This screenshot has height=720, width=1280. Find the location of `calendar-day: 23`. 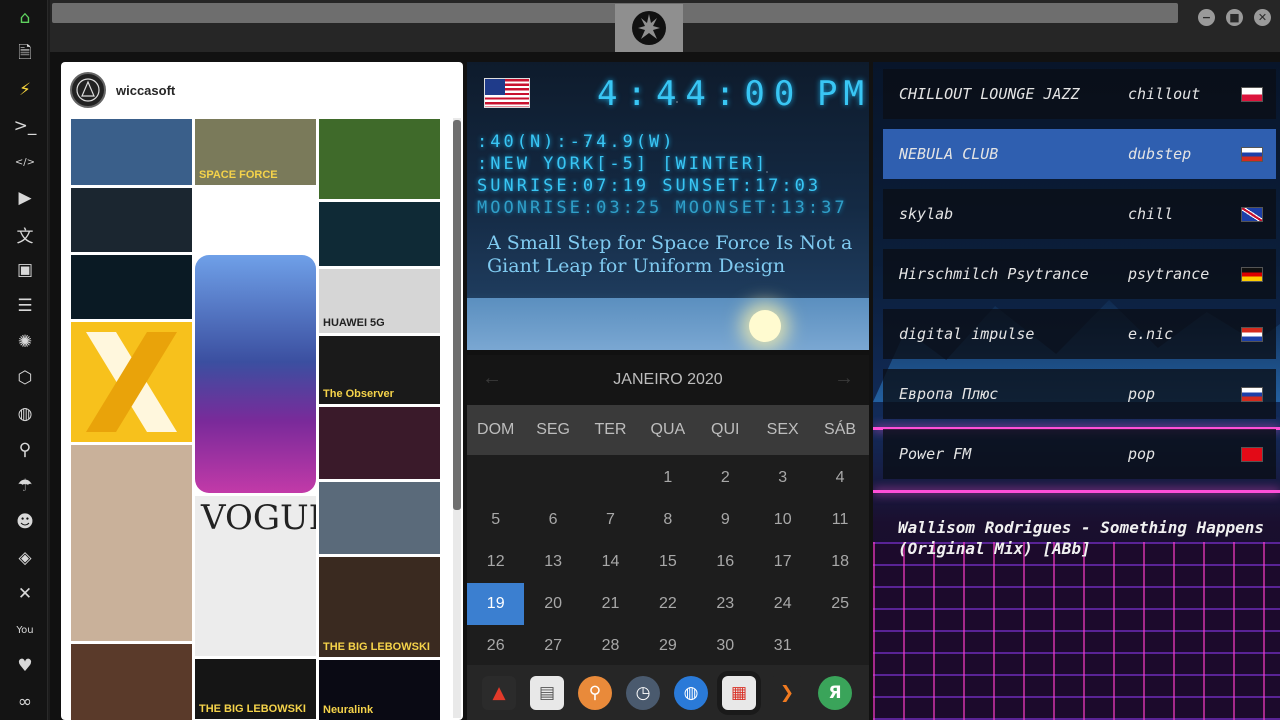

calendar-day: 23 is located at coordinates (725, 604).